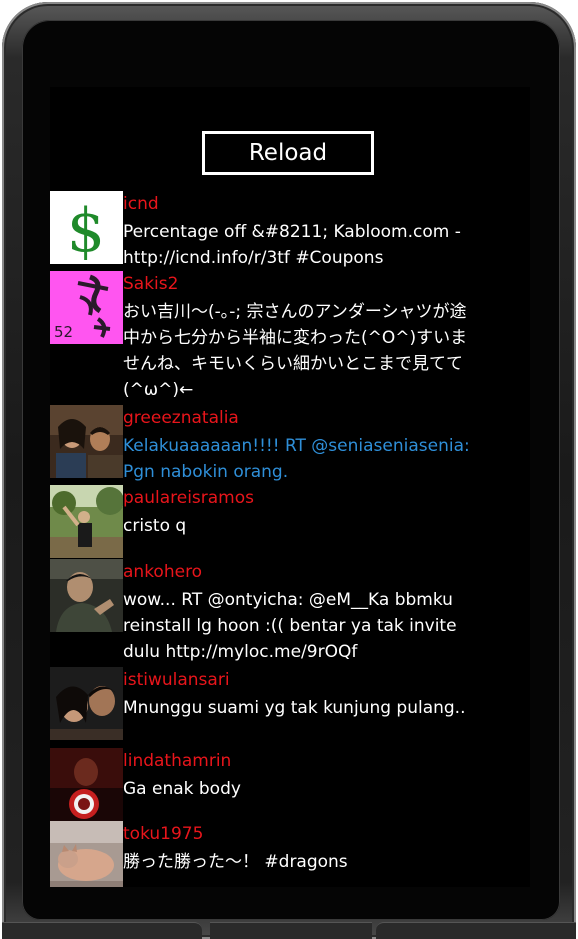 Image resolution: width=578 pixels, height=939 pixels. What do you see at coordinates (294, 708) in the screenshot?
I see `tweet-text: Mnunggu suami yg tak kunjung pulang..` at bounding box center [294, 708].